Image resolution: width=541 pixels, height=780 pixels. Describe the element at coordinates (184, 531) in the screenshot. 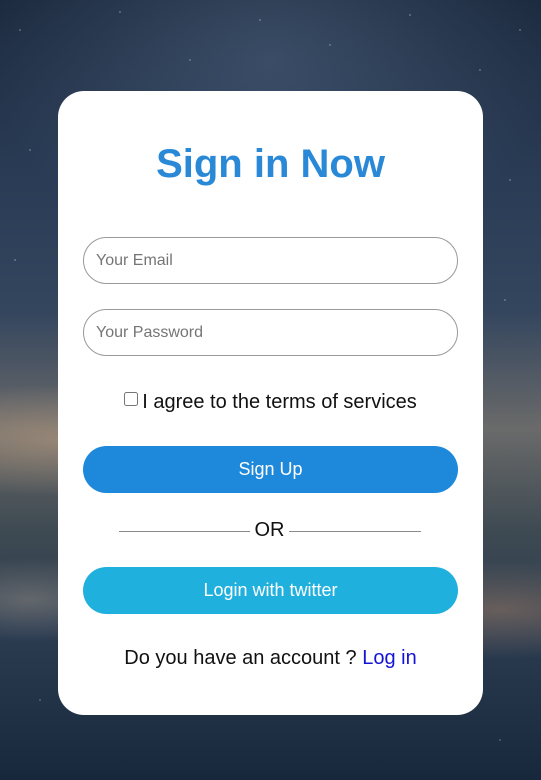

I see `divider-line-left` at that location.